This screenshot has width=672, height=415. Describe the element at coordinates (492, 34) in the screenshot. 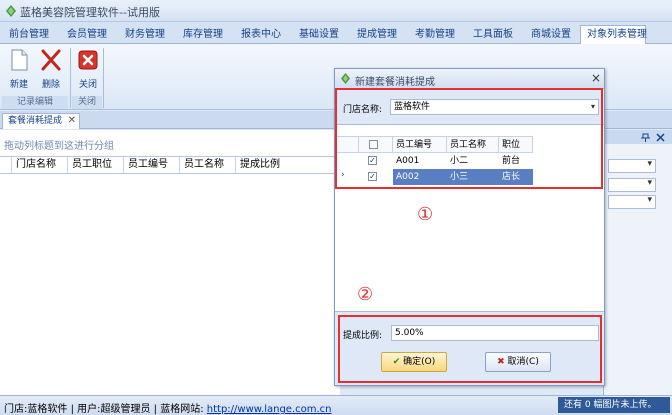

I see `tab-tools: 工具面板` at that location.